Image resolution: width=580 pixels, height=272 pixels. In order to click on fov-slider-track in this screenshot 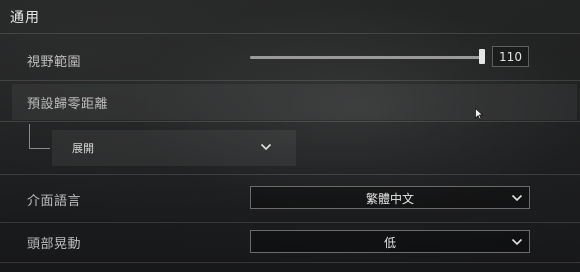, I will do `click(367, 57)`.